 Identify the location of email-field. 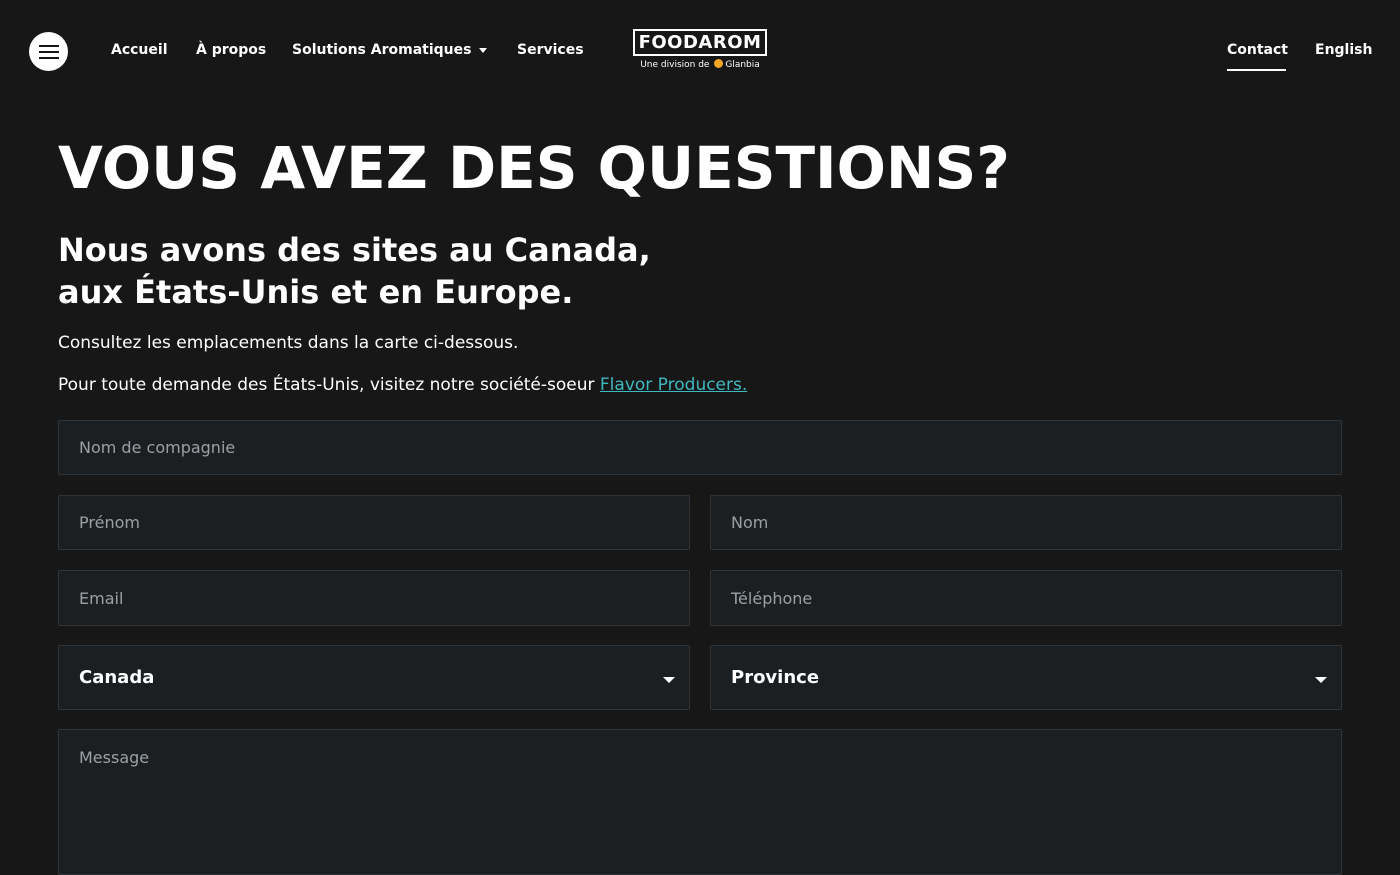
(374, 598).